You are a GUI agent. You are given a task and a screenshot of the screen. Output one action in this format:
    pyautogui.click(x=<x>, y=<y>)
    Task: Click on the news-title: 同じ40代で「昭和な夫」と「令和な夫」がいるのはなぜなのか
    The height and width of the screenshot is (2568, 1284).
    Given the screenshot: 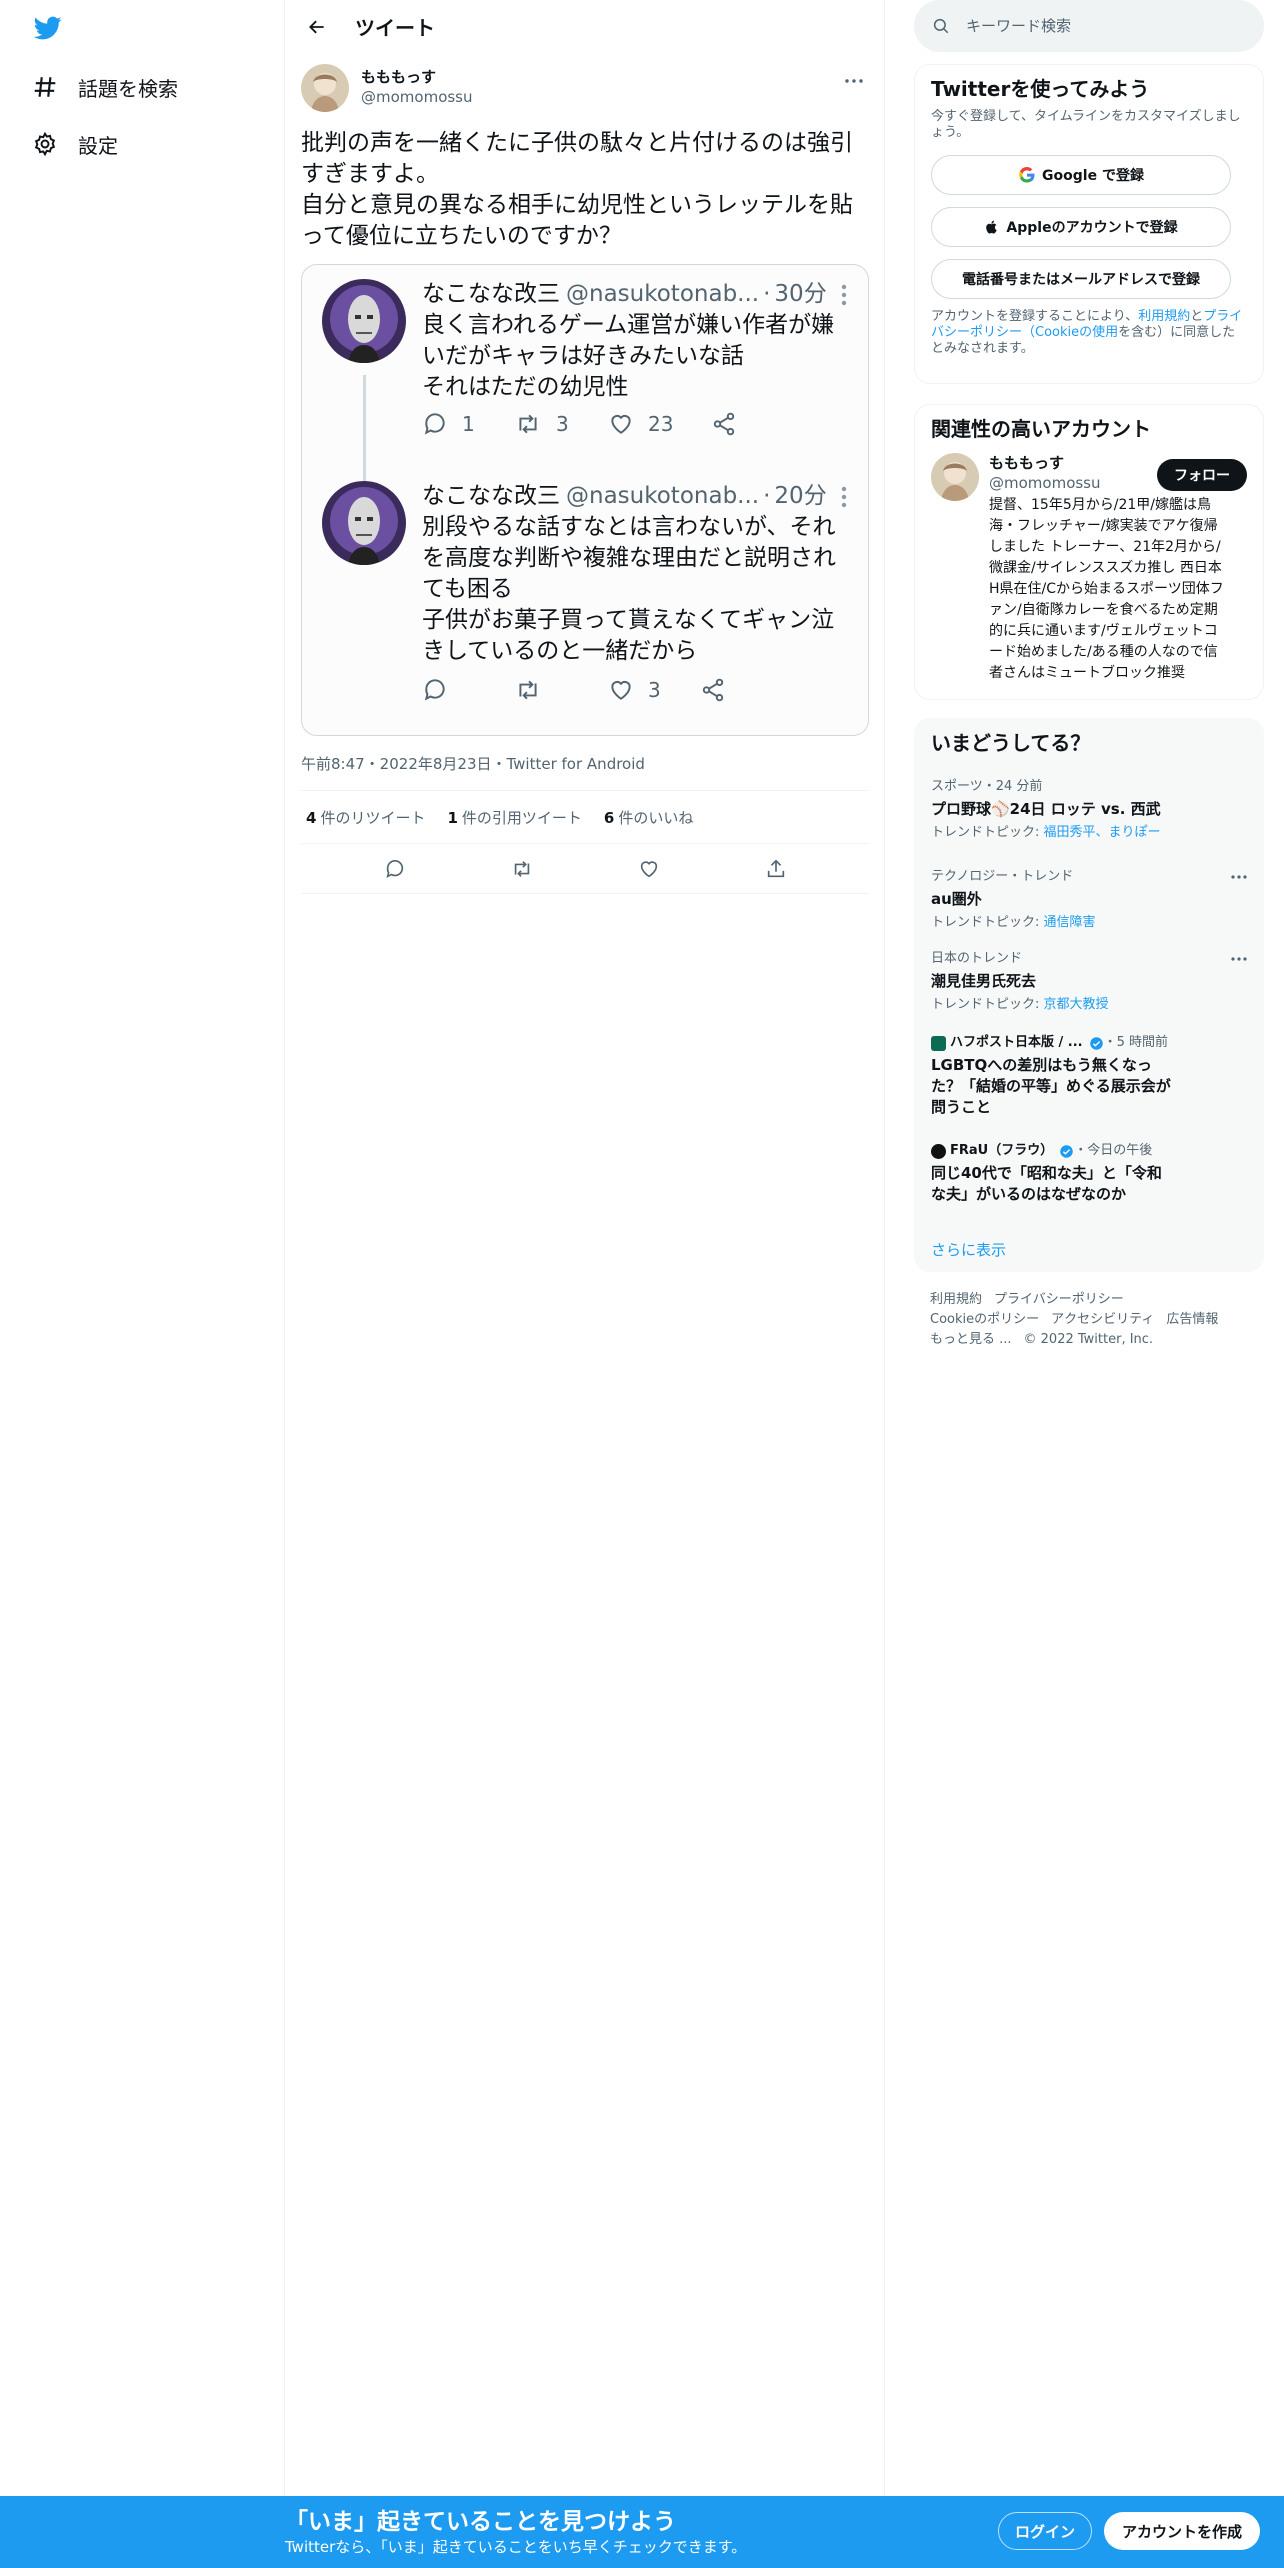 What is the action you would take?
    pyautogui.click(x=1046, y=1183)
    